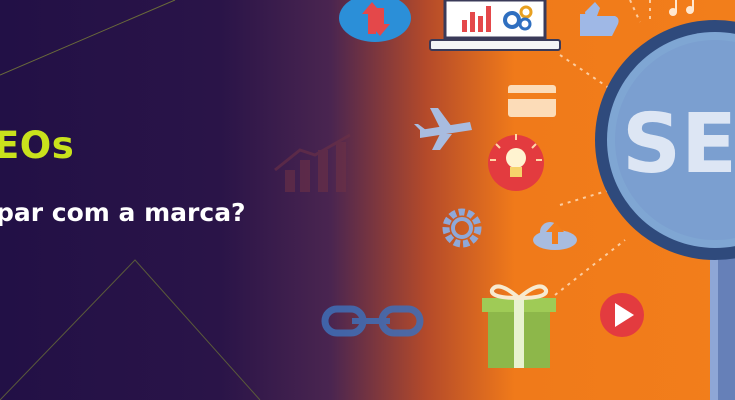 The image size is (735, 400). Describe the element at coordinates (678, 144) in the screenshot. I see `magnifier-seo-text: SEO` at that location.